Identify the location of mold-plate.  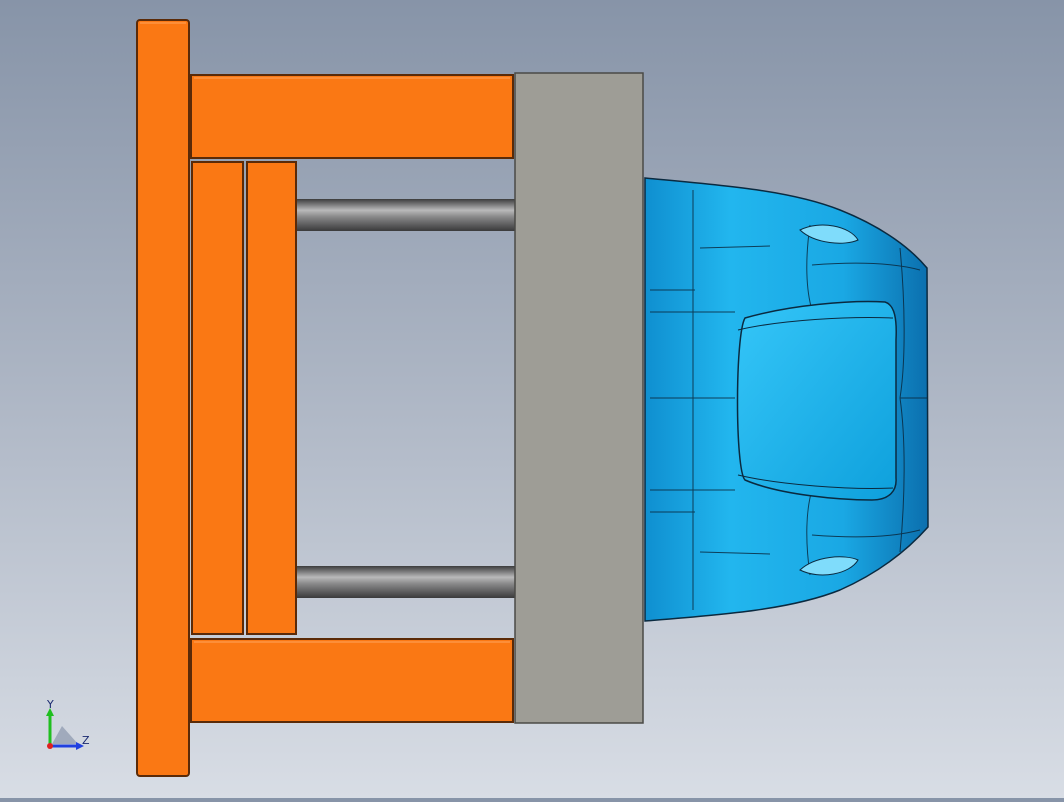
(579, 398).